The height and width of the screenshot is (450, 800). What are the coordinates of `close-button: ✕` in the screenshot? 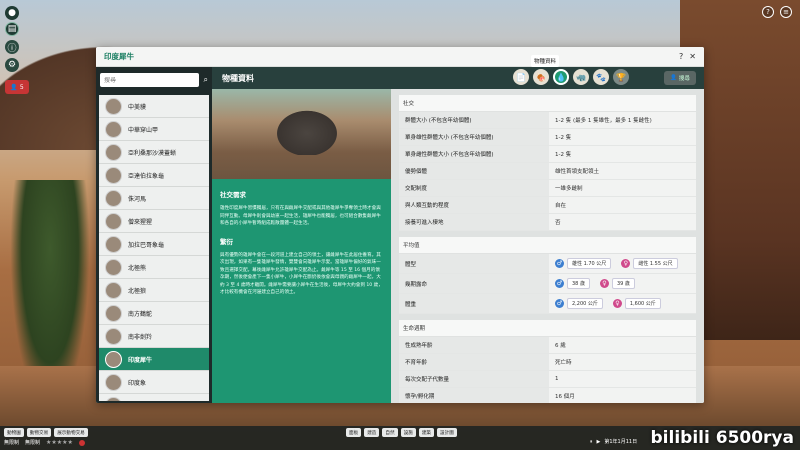 It's located at (692, 56).